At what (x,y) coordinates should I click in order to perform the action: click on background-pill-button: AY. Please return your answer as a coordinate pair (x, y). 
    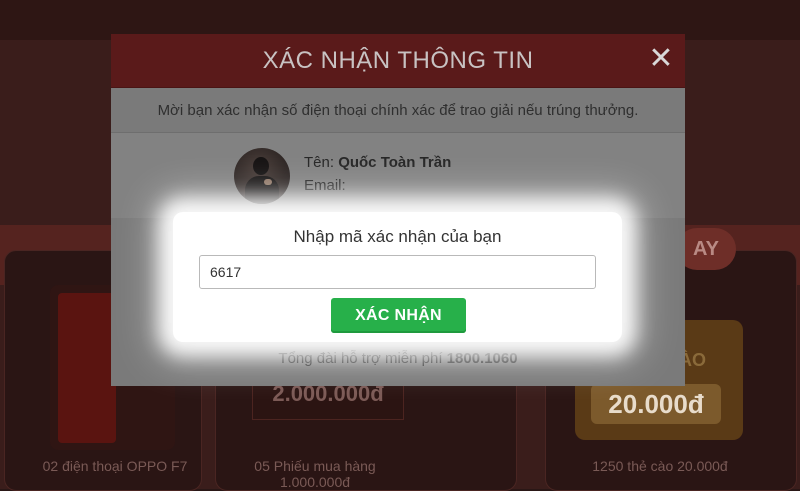
    Looking at the image, I should click on (706, 249).